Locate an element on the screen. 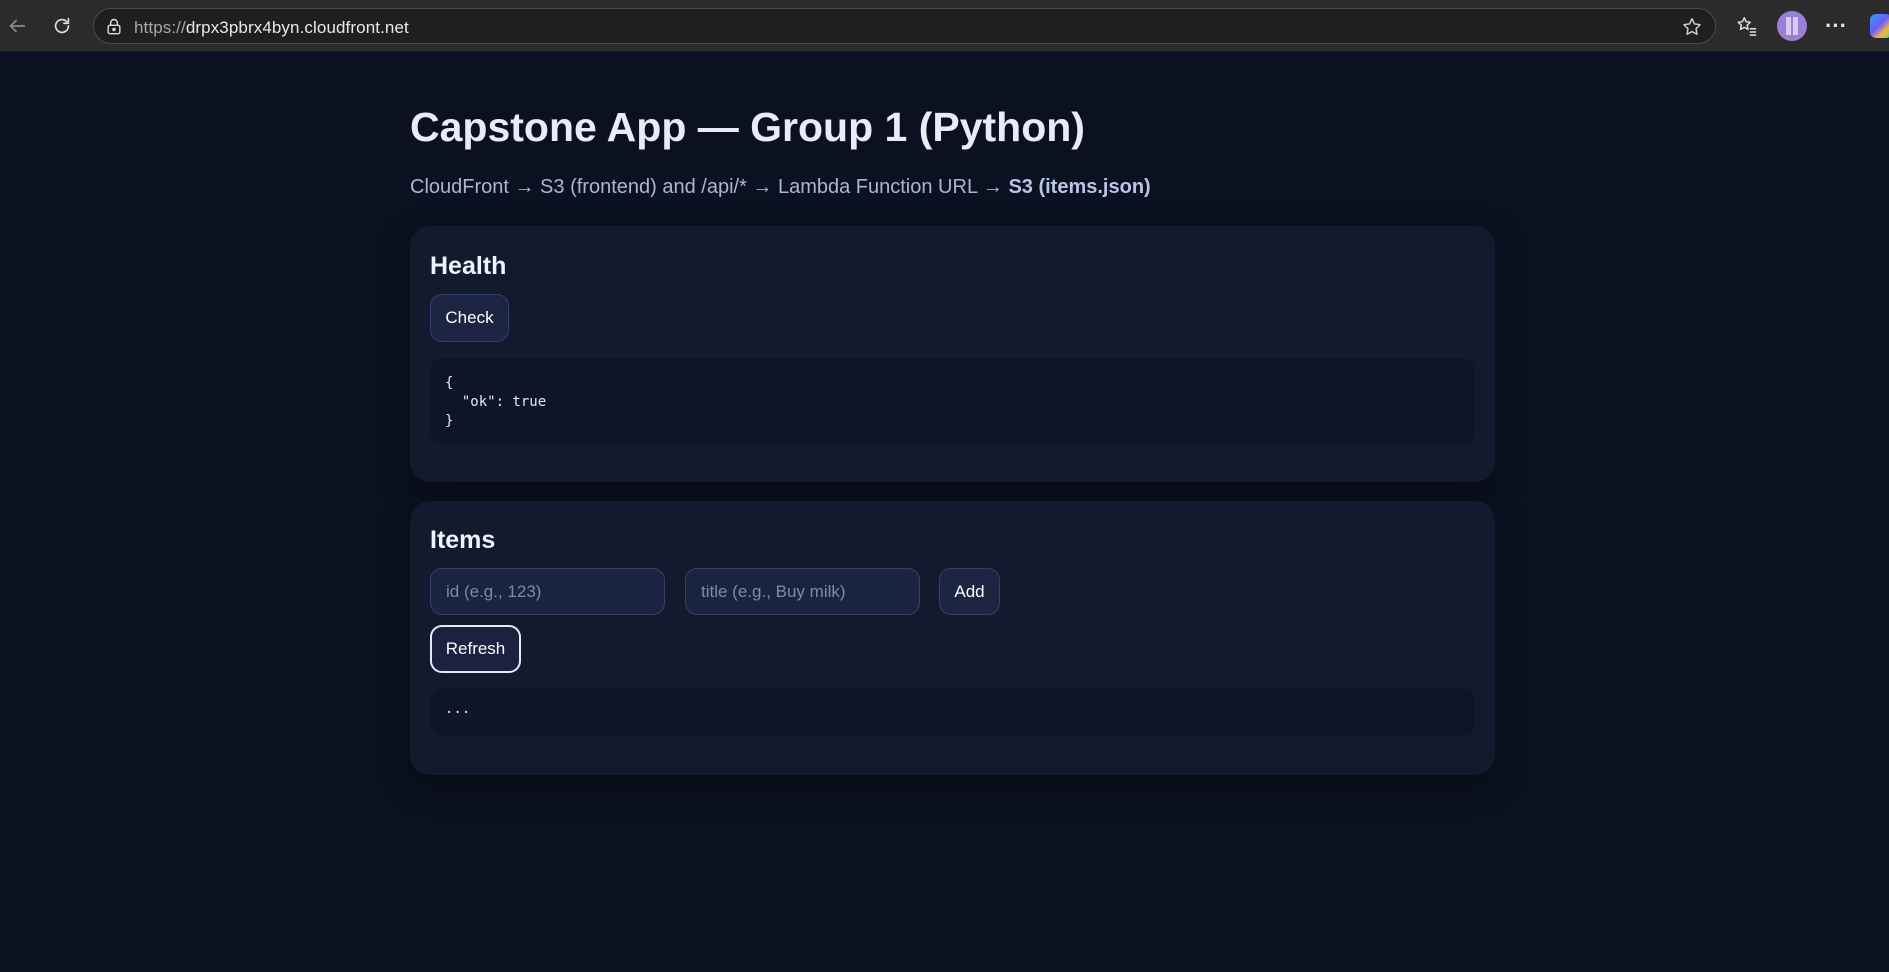 The image size is (1889, 972). site-info-icon is located at coordinates (114, 27).